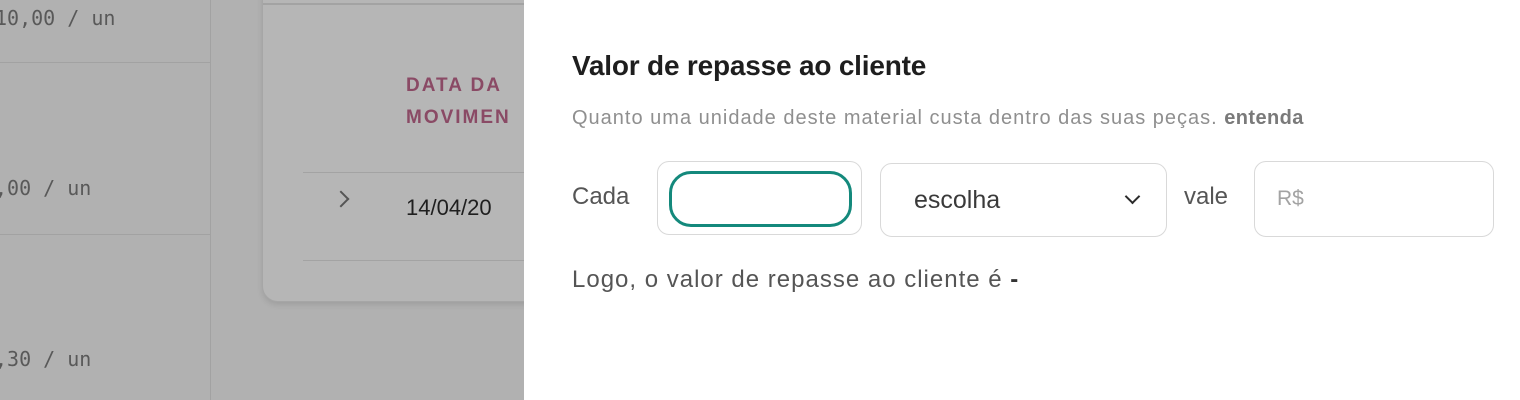  I want to click on unit-price: ,00 / un, so click(46, 188).